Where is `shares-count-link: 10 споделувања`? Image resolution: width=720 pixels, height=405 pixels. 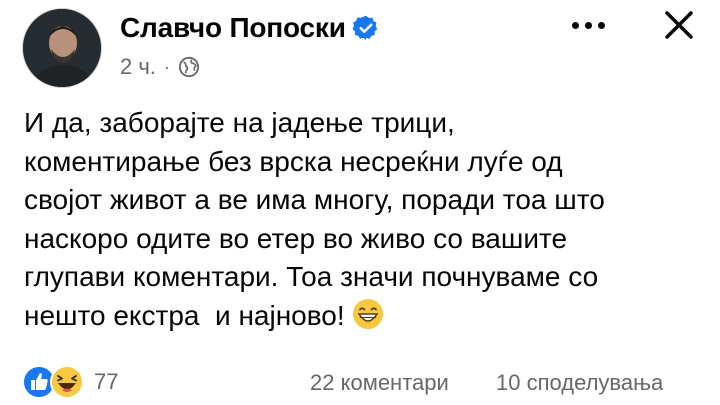
shares-count-link: 10 споделувања is located at coordinates (579, 383).